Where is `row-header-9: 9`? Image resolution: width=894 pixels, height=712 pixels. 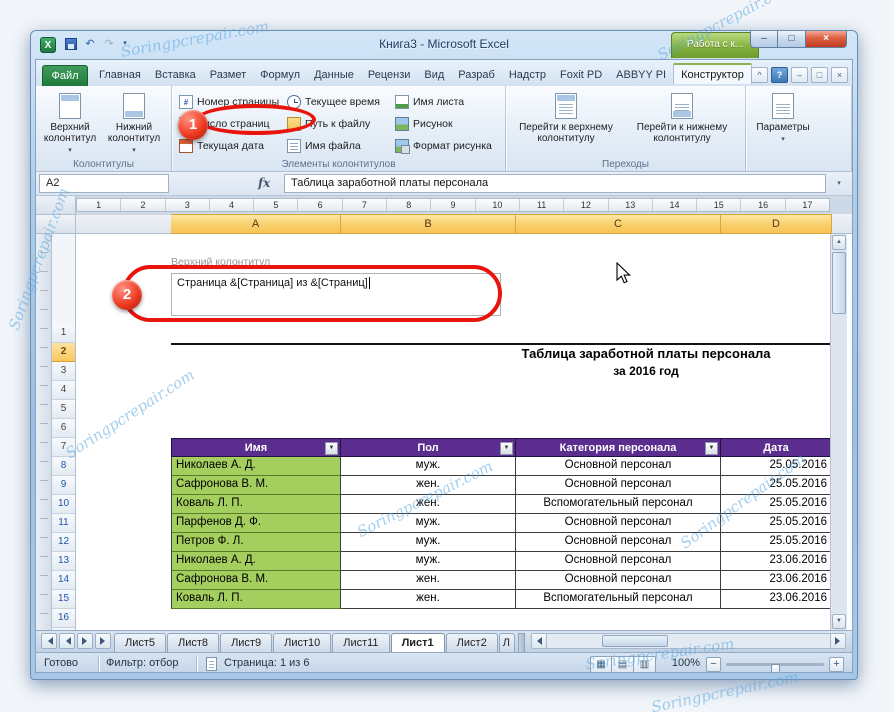 row-header-9: 9 is located at coordinates (63, 485).